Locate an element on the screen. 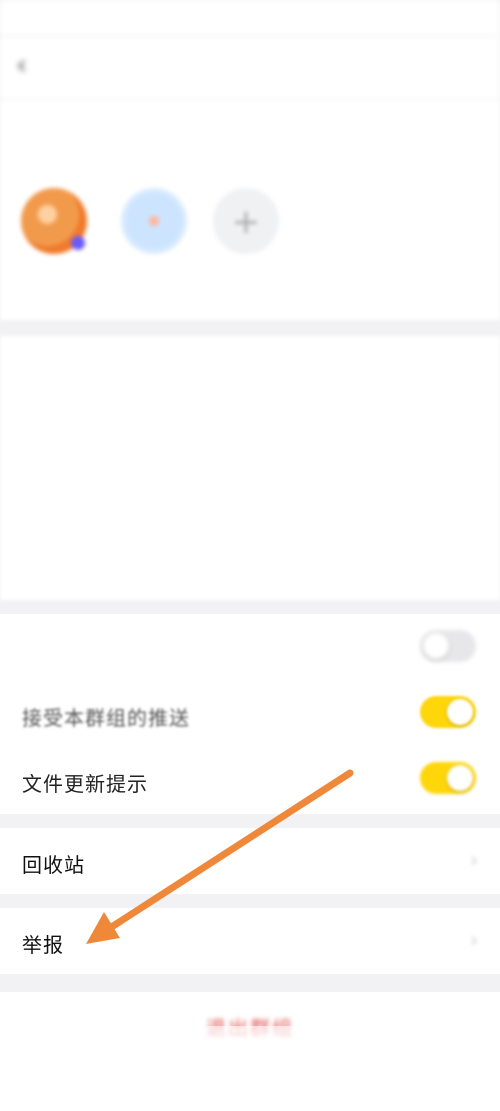  add-member-button: + is located at coordinates (246, 227).